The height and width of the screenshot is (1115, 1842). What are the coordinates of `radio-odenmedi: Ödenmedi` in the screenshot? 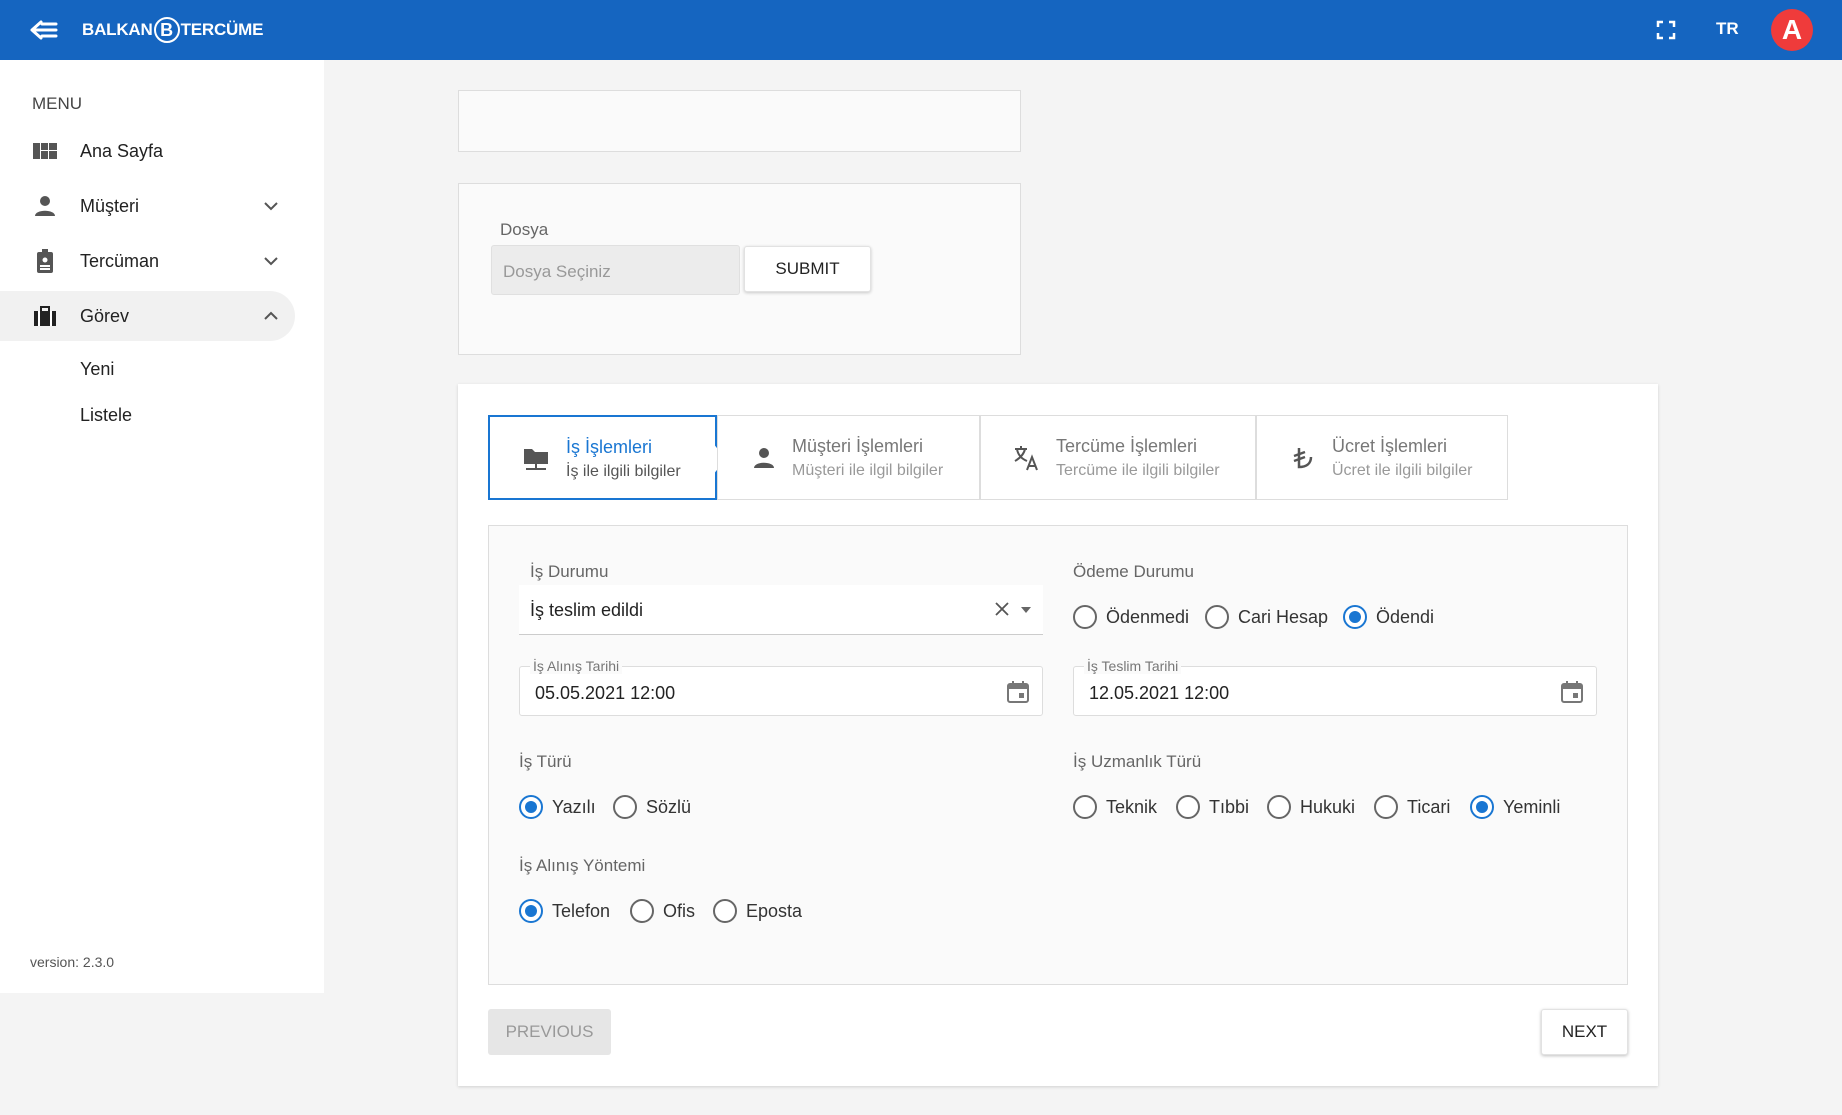 It's located at (1131, 617).